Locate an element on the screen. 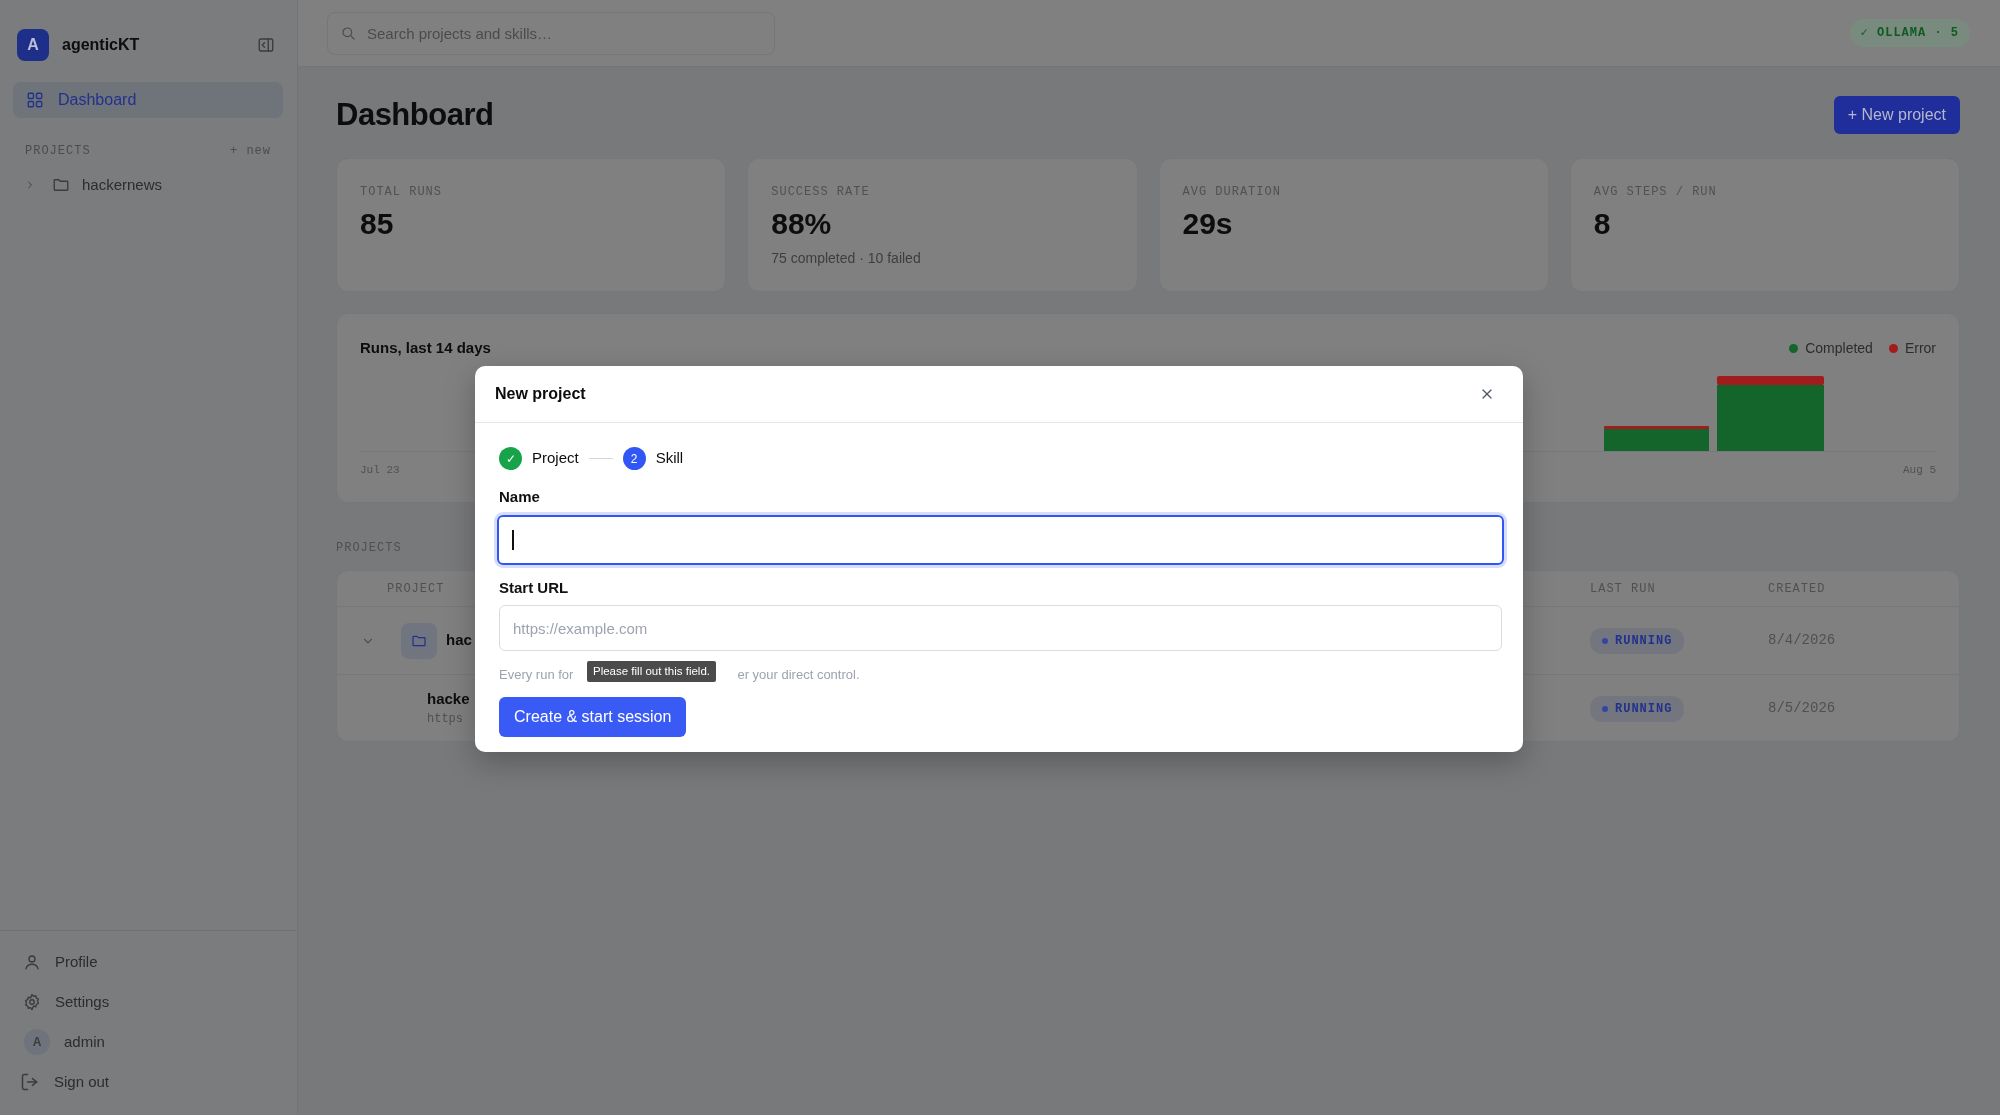  person-icon is located at coordinates (32, 962).